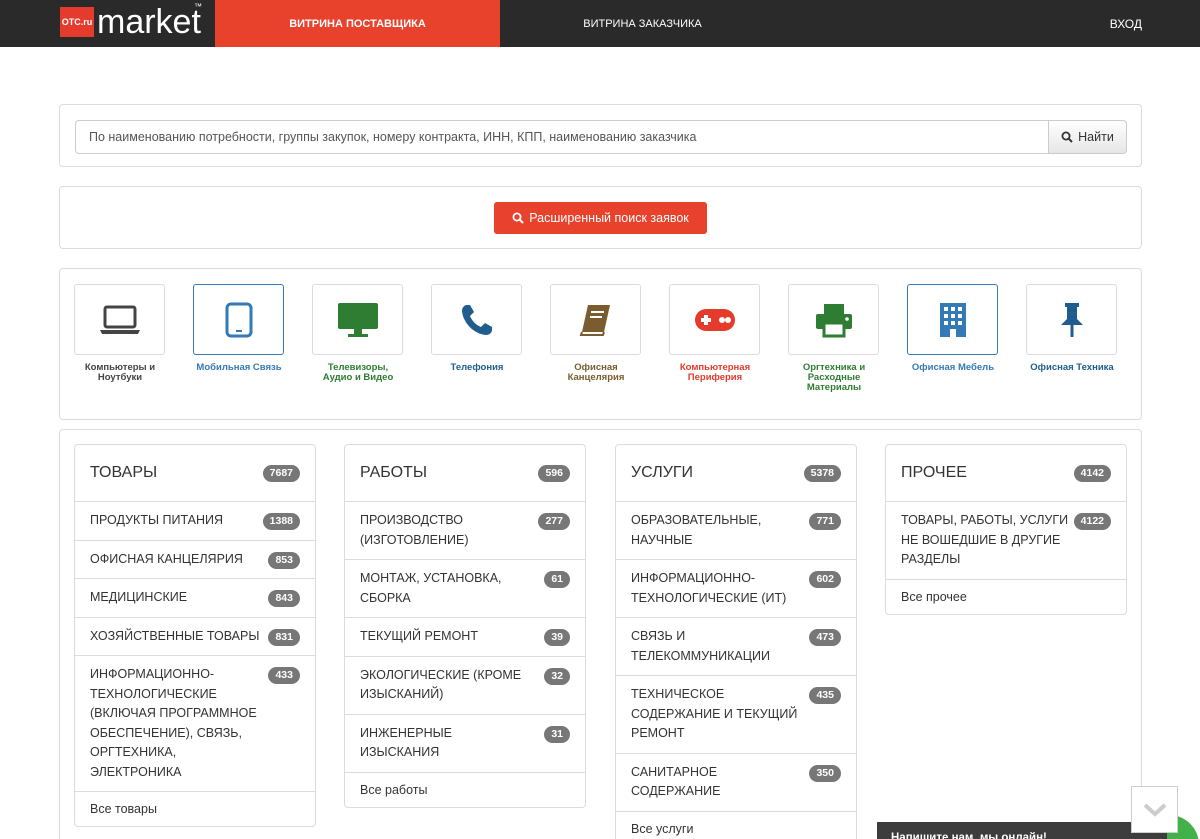 The height and width of the screenshot is (839, 1200). I want to click on all-services-link: Все услуги, so click(736, 825).